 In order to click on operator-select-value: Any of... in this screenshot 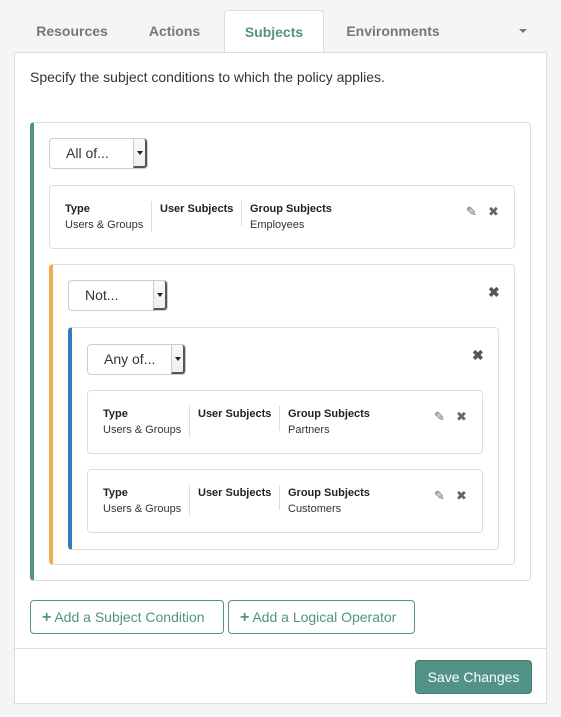, I will do `click(130, 359)`.